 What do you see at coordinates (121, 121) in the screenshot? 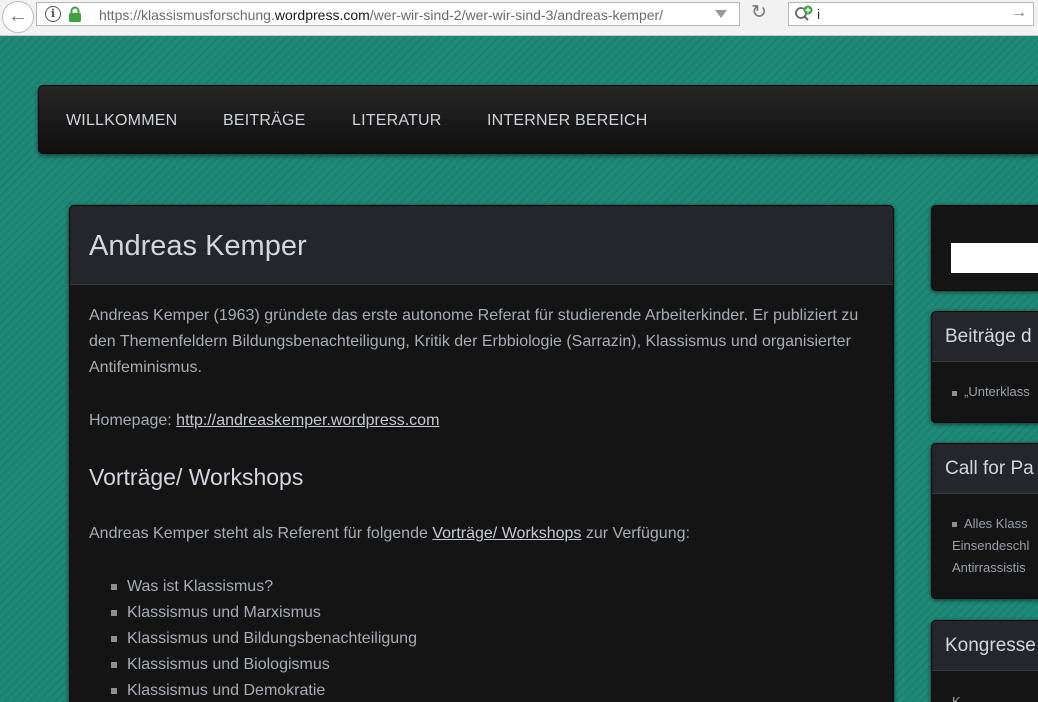
I see `nav-item-willkommen: WILLKOMMEN` at bounding box center [121, 121].